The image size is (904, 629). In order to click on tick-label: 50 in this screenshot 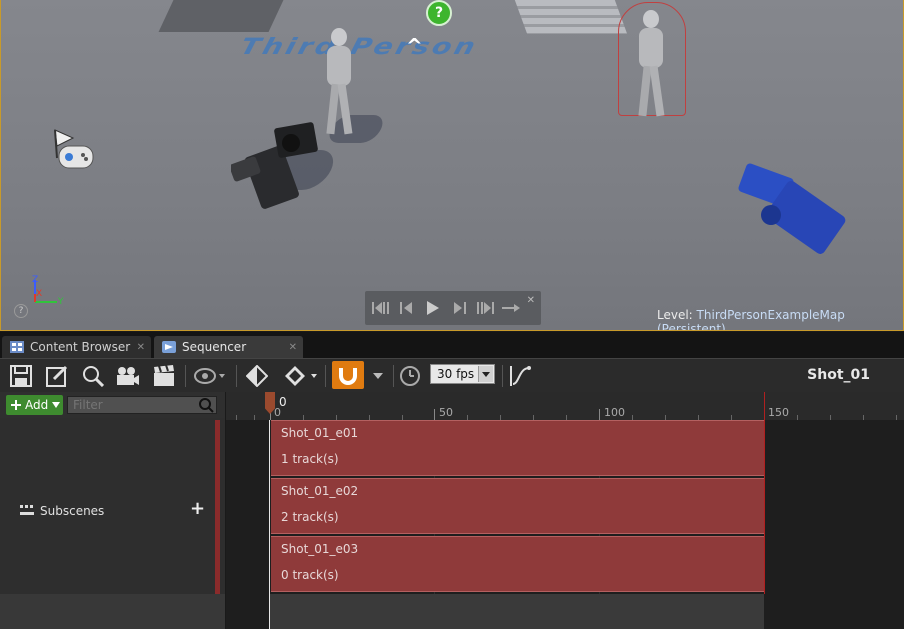, I will do `click(446, 412)`.